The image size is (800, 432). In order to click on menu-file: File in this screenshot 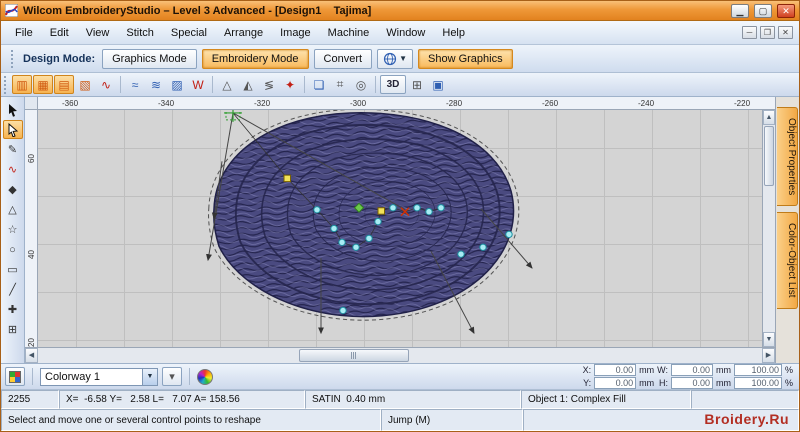, I will do `click(24, 33)`.